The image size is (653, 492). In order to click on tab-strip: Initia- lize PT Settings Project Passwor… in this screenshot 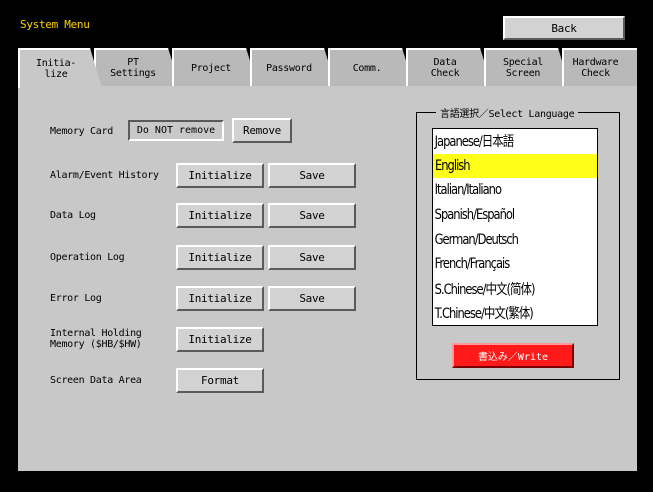, I will do `click(326, 66)`.